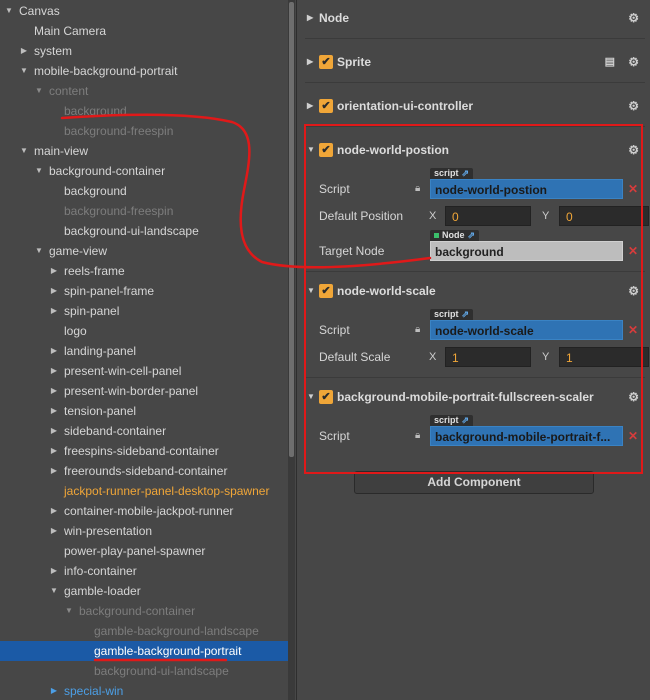 The image size is (650, 700). Describe the element at coordinates (144, 451) in the screenshot. I see `hierarchy-item: ▶ freespins-sideband-container` at that location.